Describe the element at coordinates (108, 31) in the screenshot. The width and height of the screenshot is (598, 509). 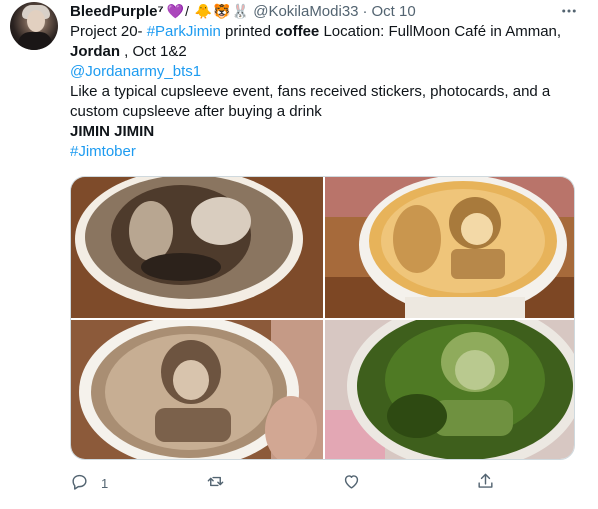
I see `text-segment: Project 20-` at that location.